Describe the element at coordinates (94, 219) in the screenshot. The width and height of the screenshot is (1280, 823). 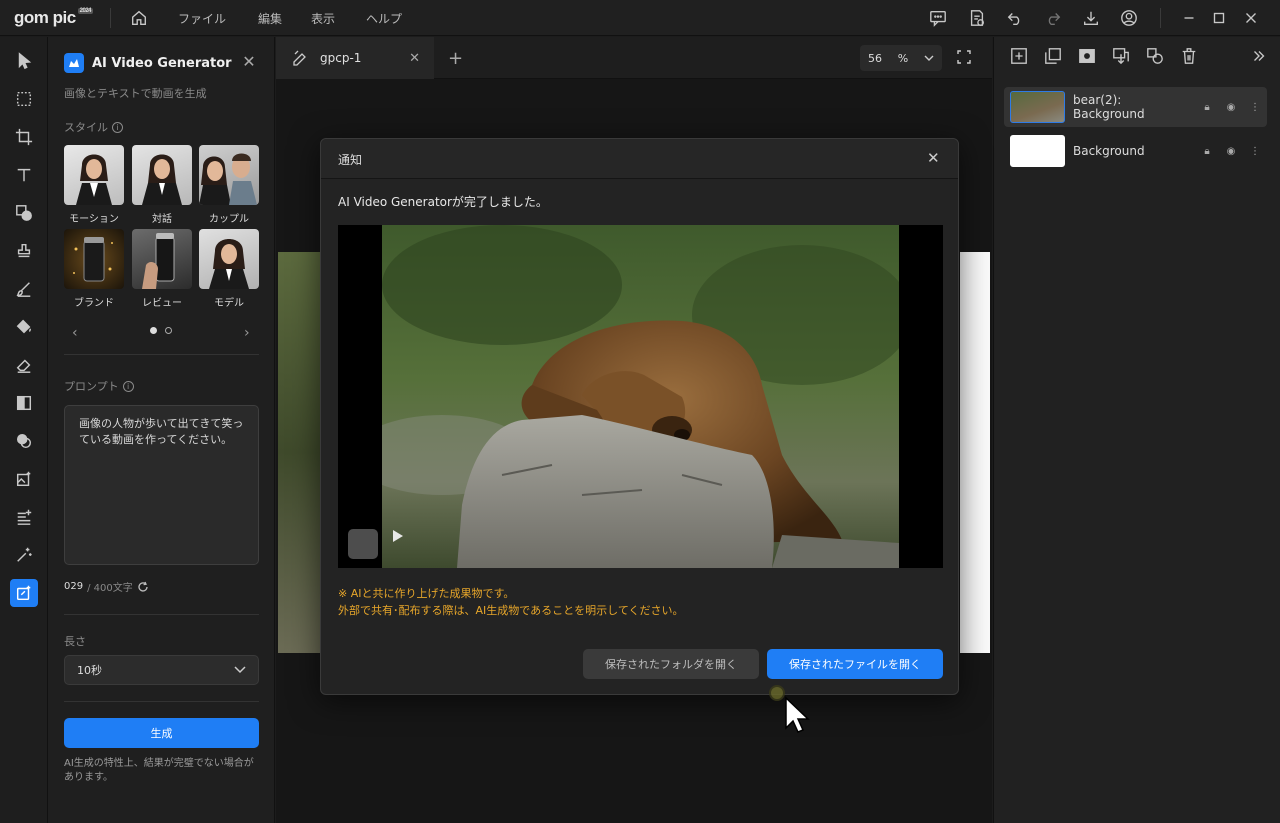
I see `style-caption: モーション` at that location.